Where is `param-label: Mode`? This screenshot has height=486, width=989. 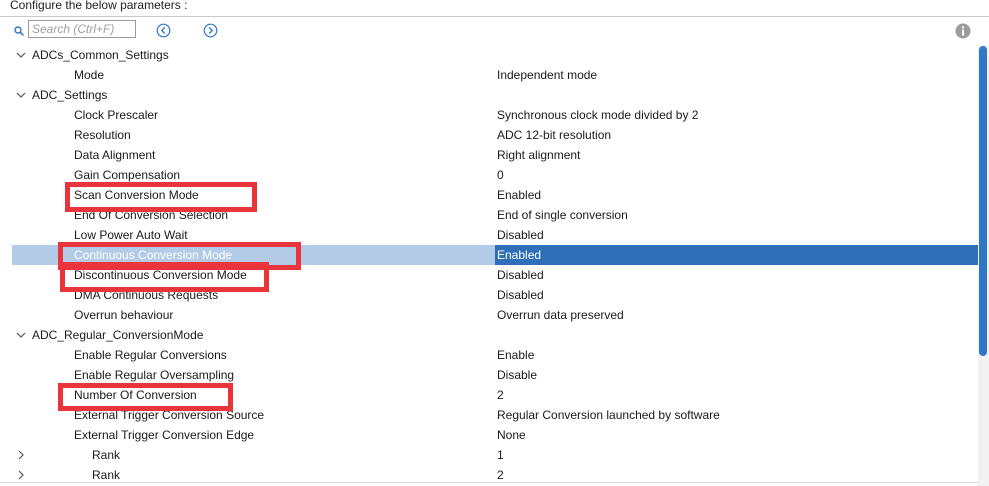
param-label: Mode is located at coordinates (89, 75).